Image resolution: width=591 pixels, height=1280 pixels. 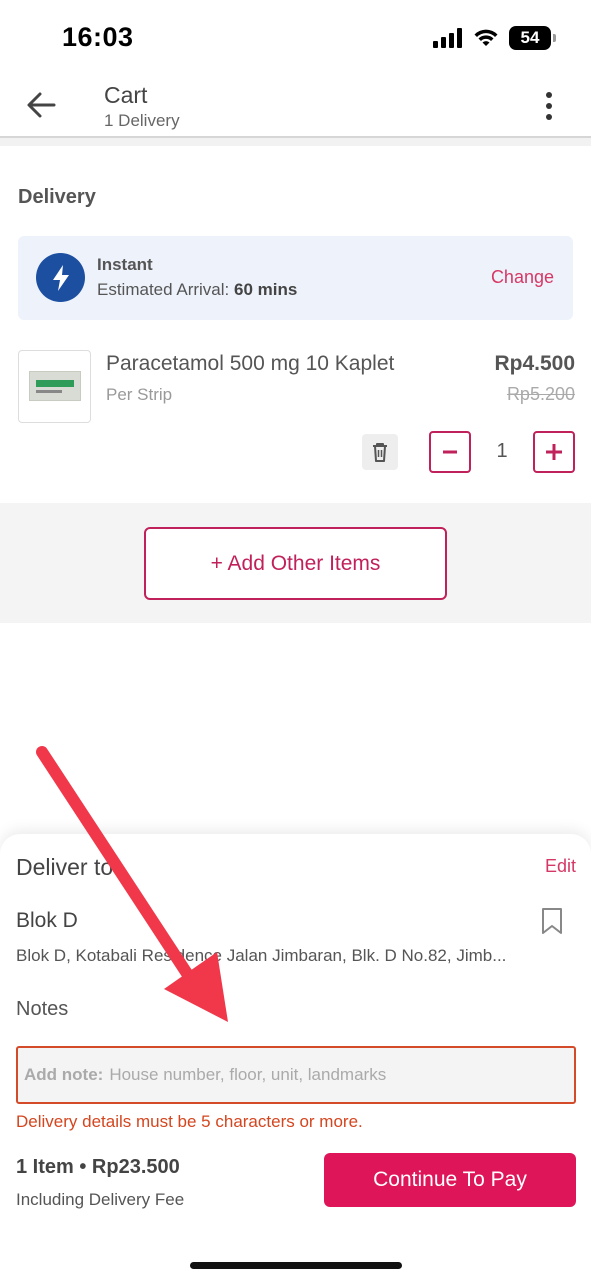 I want to click on note-placeholder: House number, floor, unit, landmarks, so click(x=248, y=1074).